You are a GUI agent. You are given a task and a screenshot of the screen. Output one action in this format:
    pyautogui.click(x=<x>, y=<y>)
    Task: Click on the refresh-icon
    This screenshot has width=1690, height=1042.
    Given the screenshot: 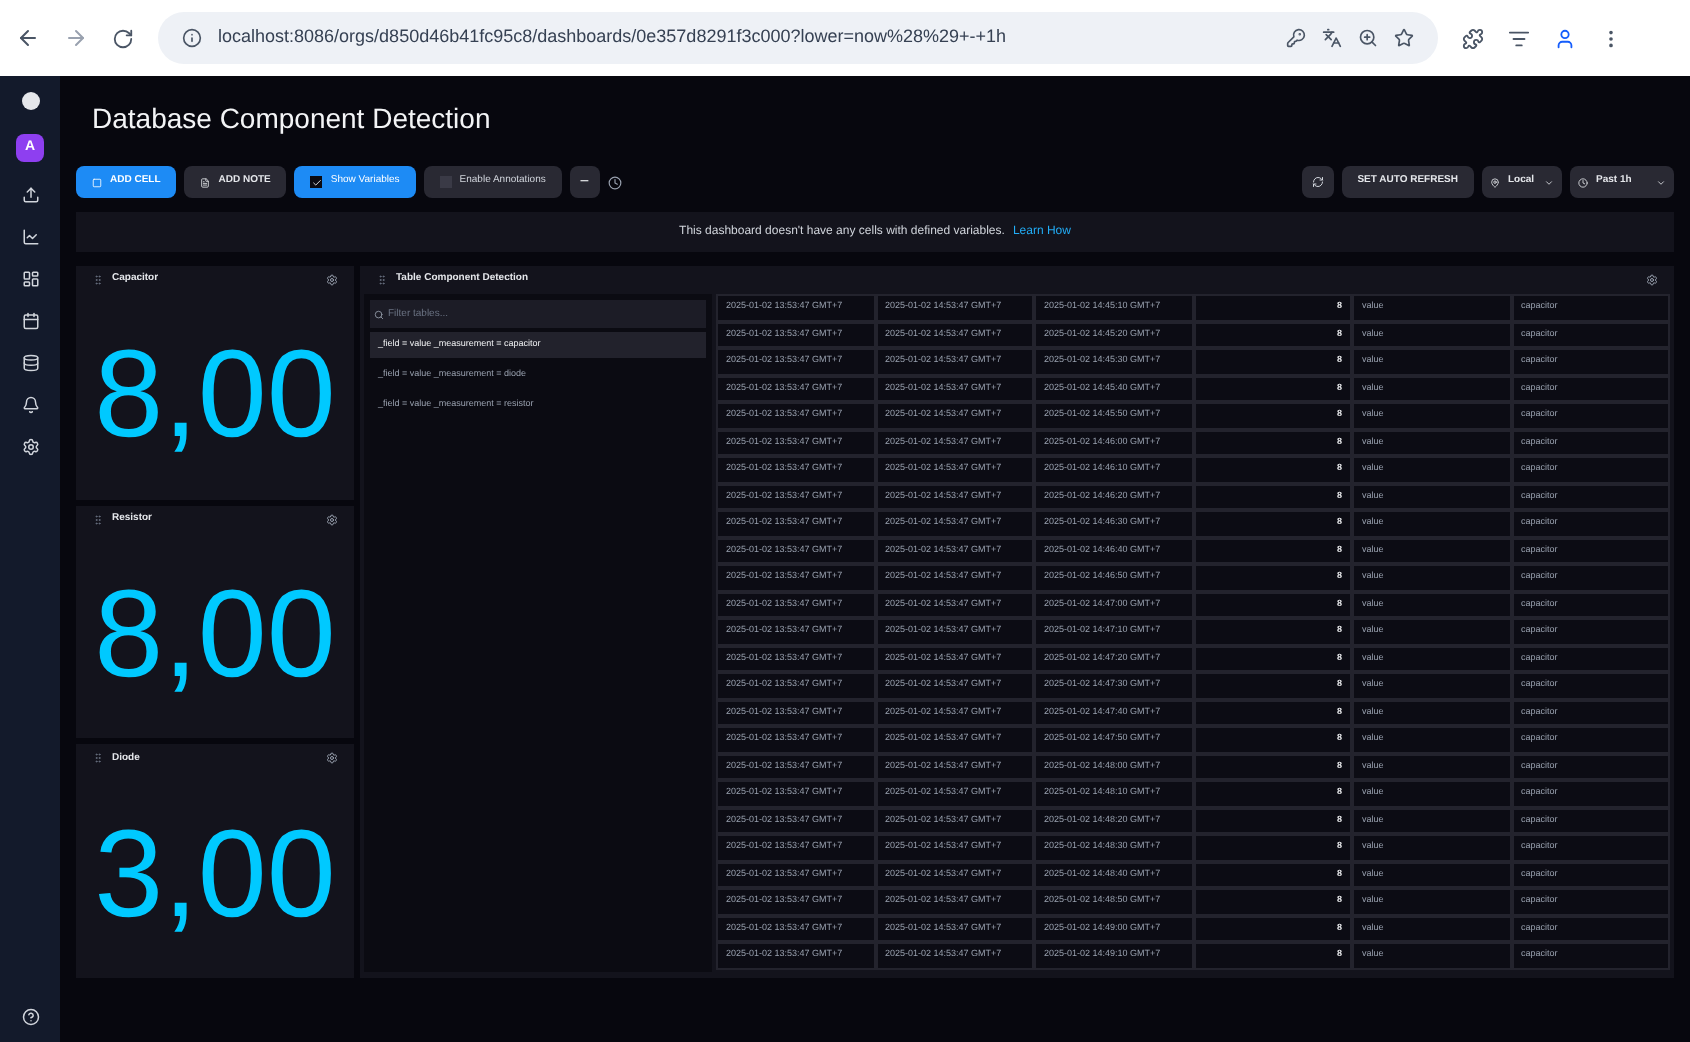 What is the action you would take?
    pyautogui.click(x=1317, y=182)
    